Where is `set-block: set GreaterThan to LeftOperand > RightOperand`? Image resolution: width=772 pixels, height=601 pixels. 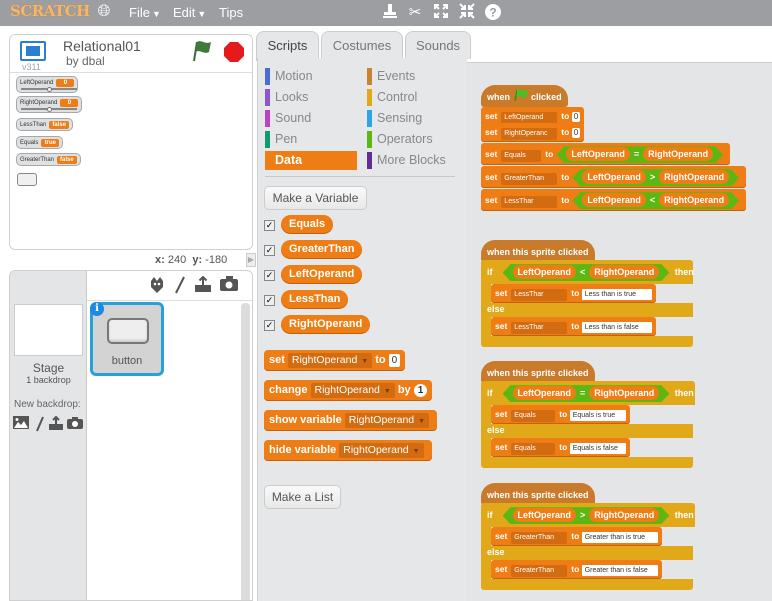 set-block: set GreaterThan to LeftOperand > RightOperand is located at coordinates (614, 177).